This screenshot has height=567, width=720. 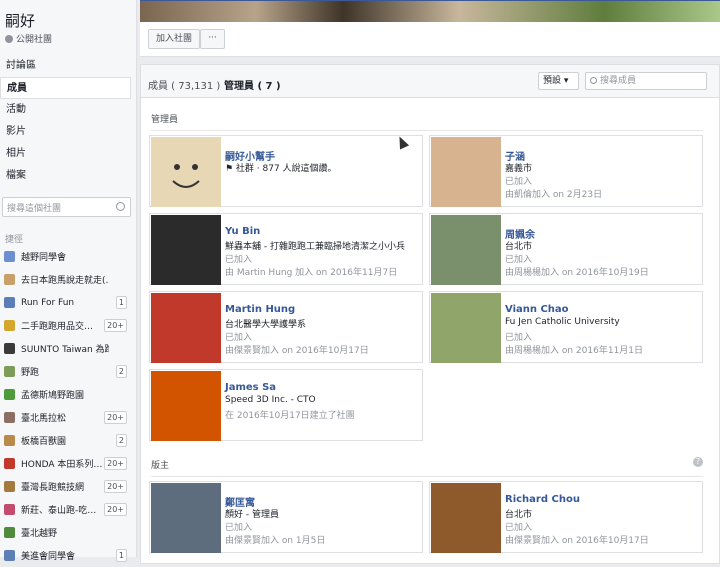 I want to click on shortcut-item: 二手跑跑用品交… 20+, so click(x=65, y=325).